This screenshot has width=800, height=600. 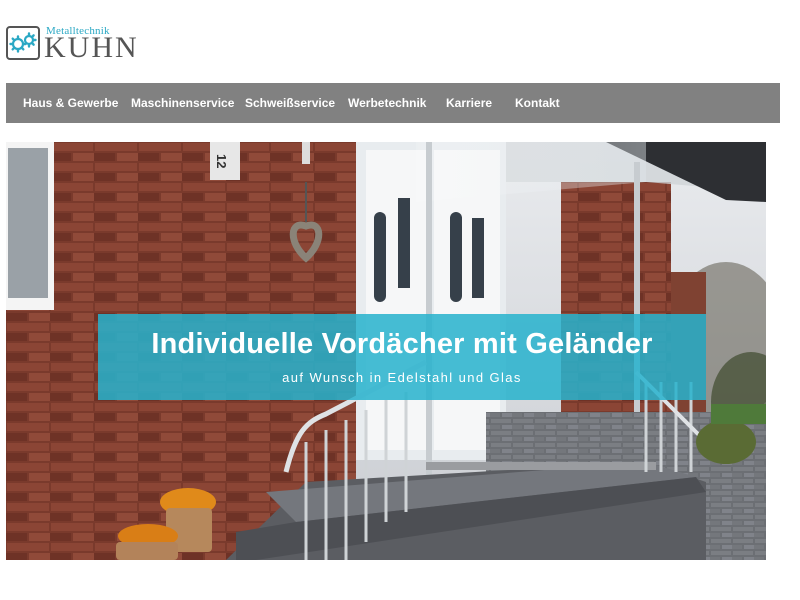 I want to click on hero-title: Individuelle Vordächer mit Geländer, so click(x=402, y=344).